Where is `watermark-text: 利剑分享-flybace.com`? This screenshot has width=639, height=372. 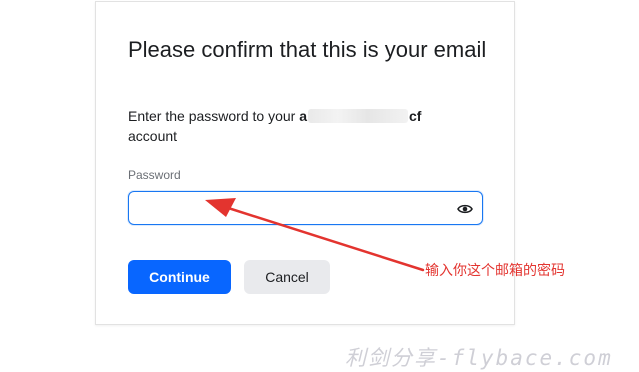 watermark-text: 利剑分享-flybace.com is located at coordinates (479, 358).